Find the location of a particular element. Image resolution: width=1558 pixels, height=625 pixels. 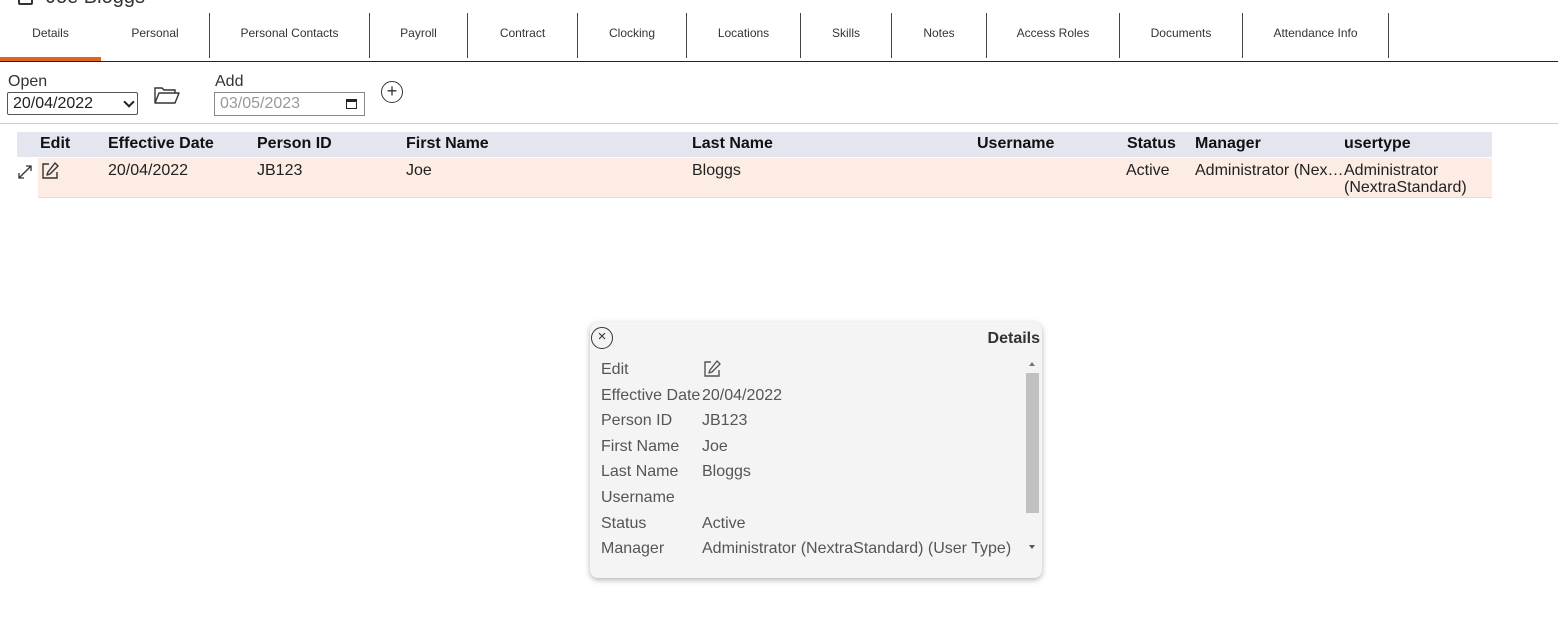

tab-details: Details is located at coordinates (50, 37).